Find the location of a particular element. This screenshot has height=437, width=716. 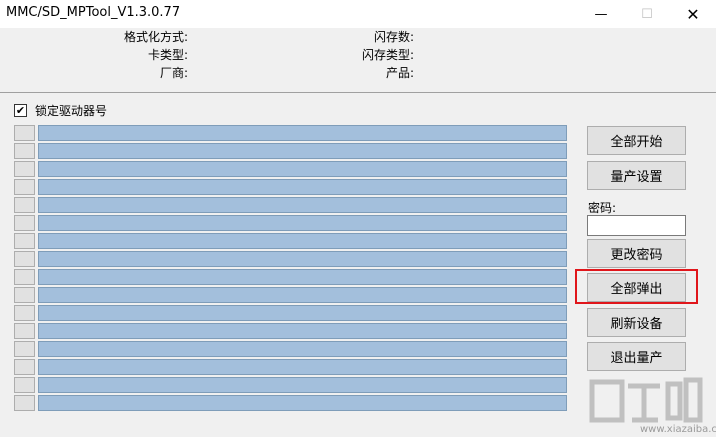

close-icon: ✕ is located at coordinates (693, 14).